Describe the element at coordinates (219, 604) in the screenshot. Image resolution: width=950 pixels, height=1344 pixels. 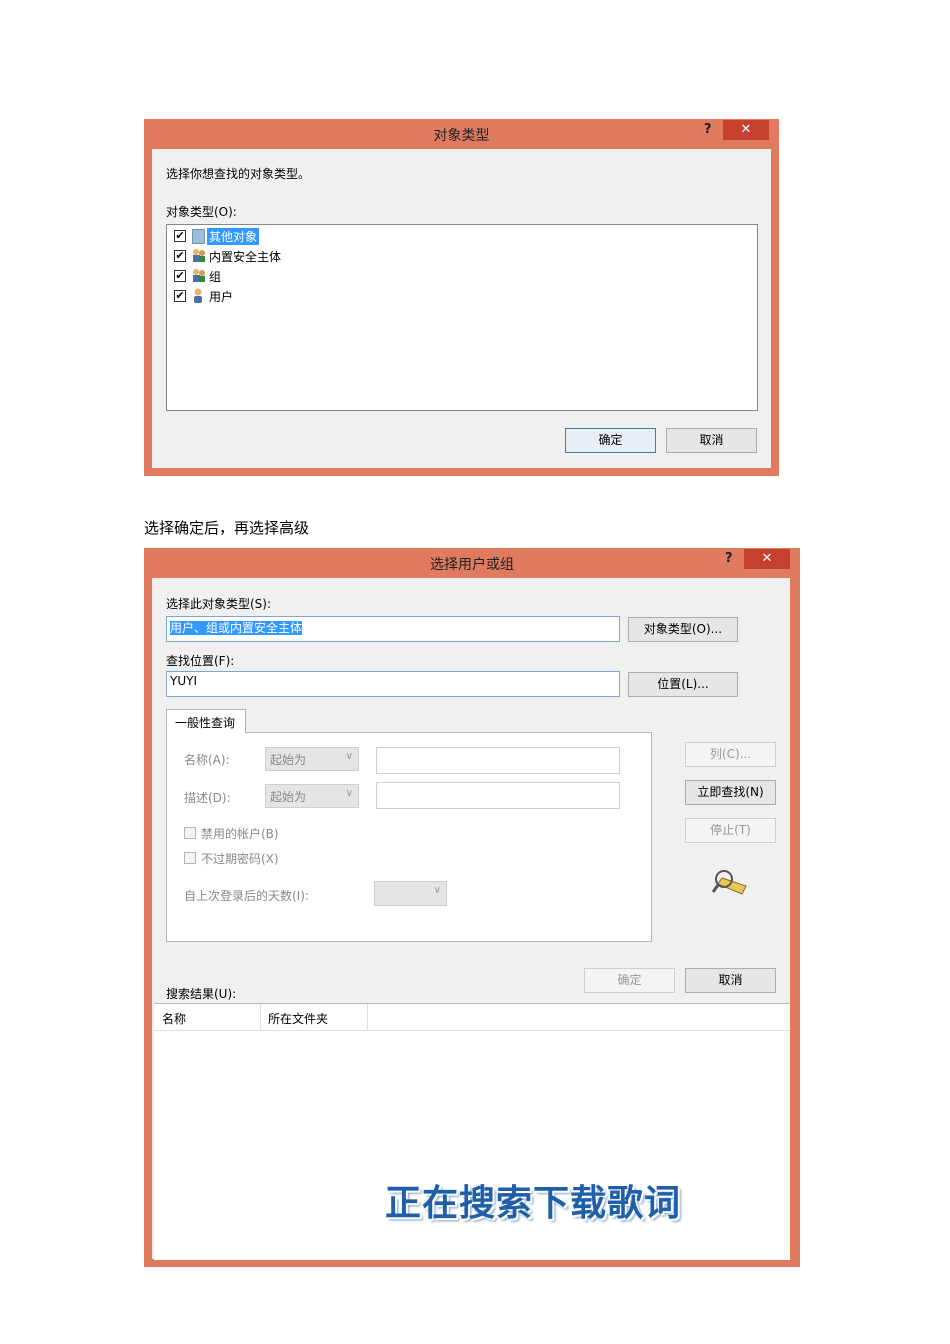
I see `object-type-label: 选择此对象类型(S):` at that location.